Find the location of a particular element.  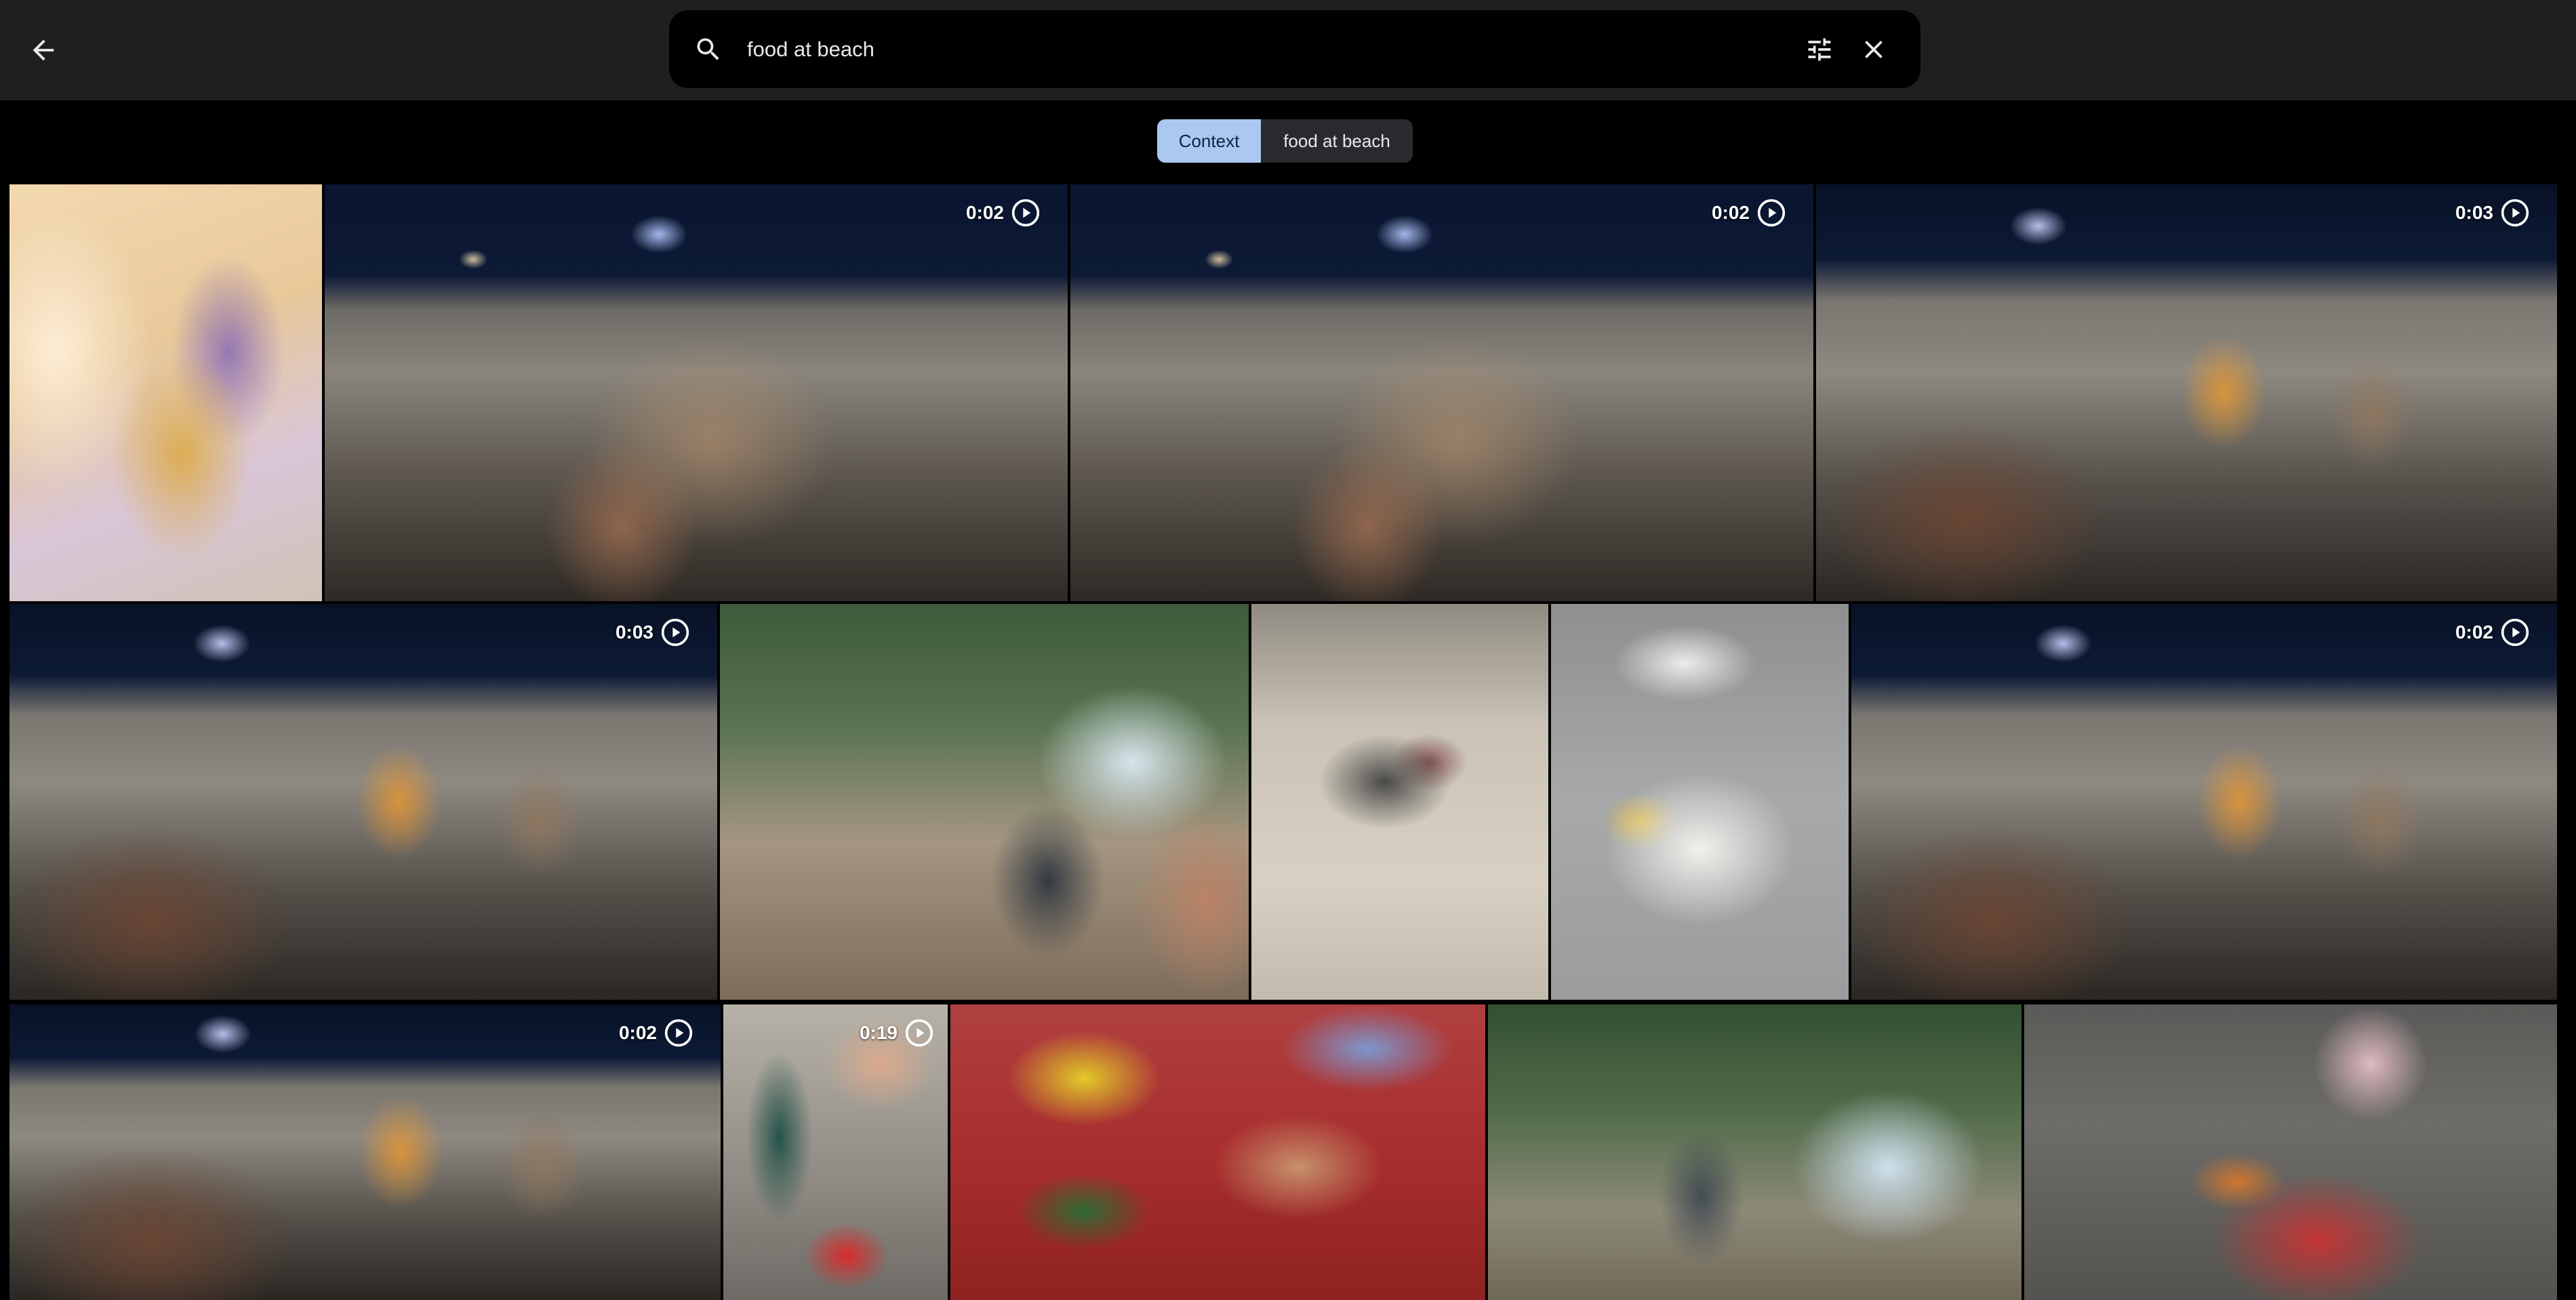

filter-button is located at coordinates (1819, 49).